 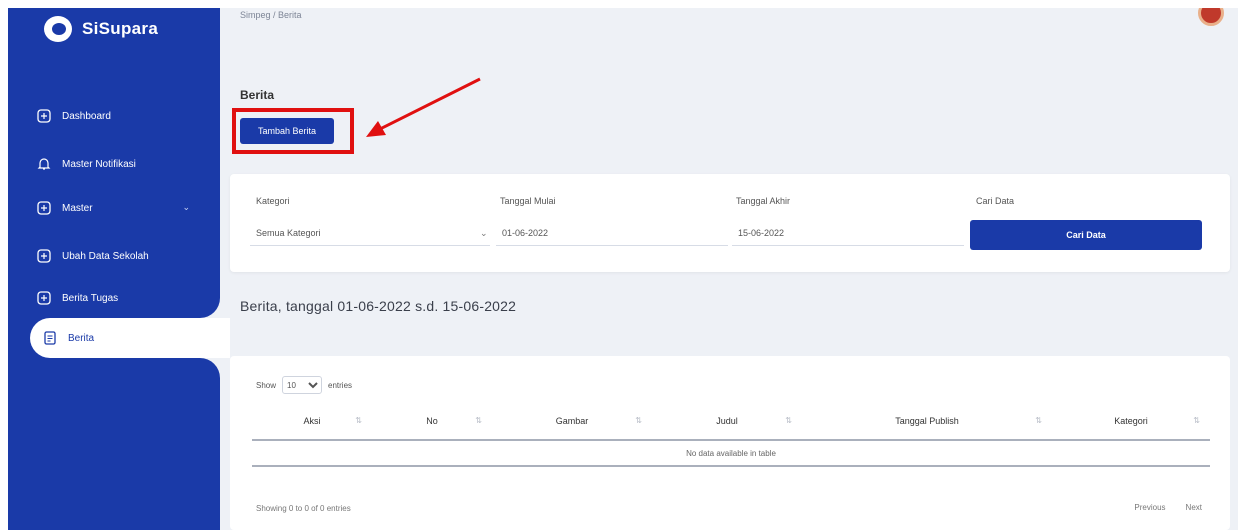 I want to click on table-info: Showing 0 to 0 of 0 entries, so click(x=303, y=508).